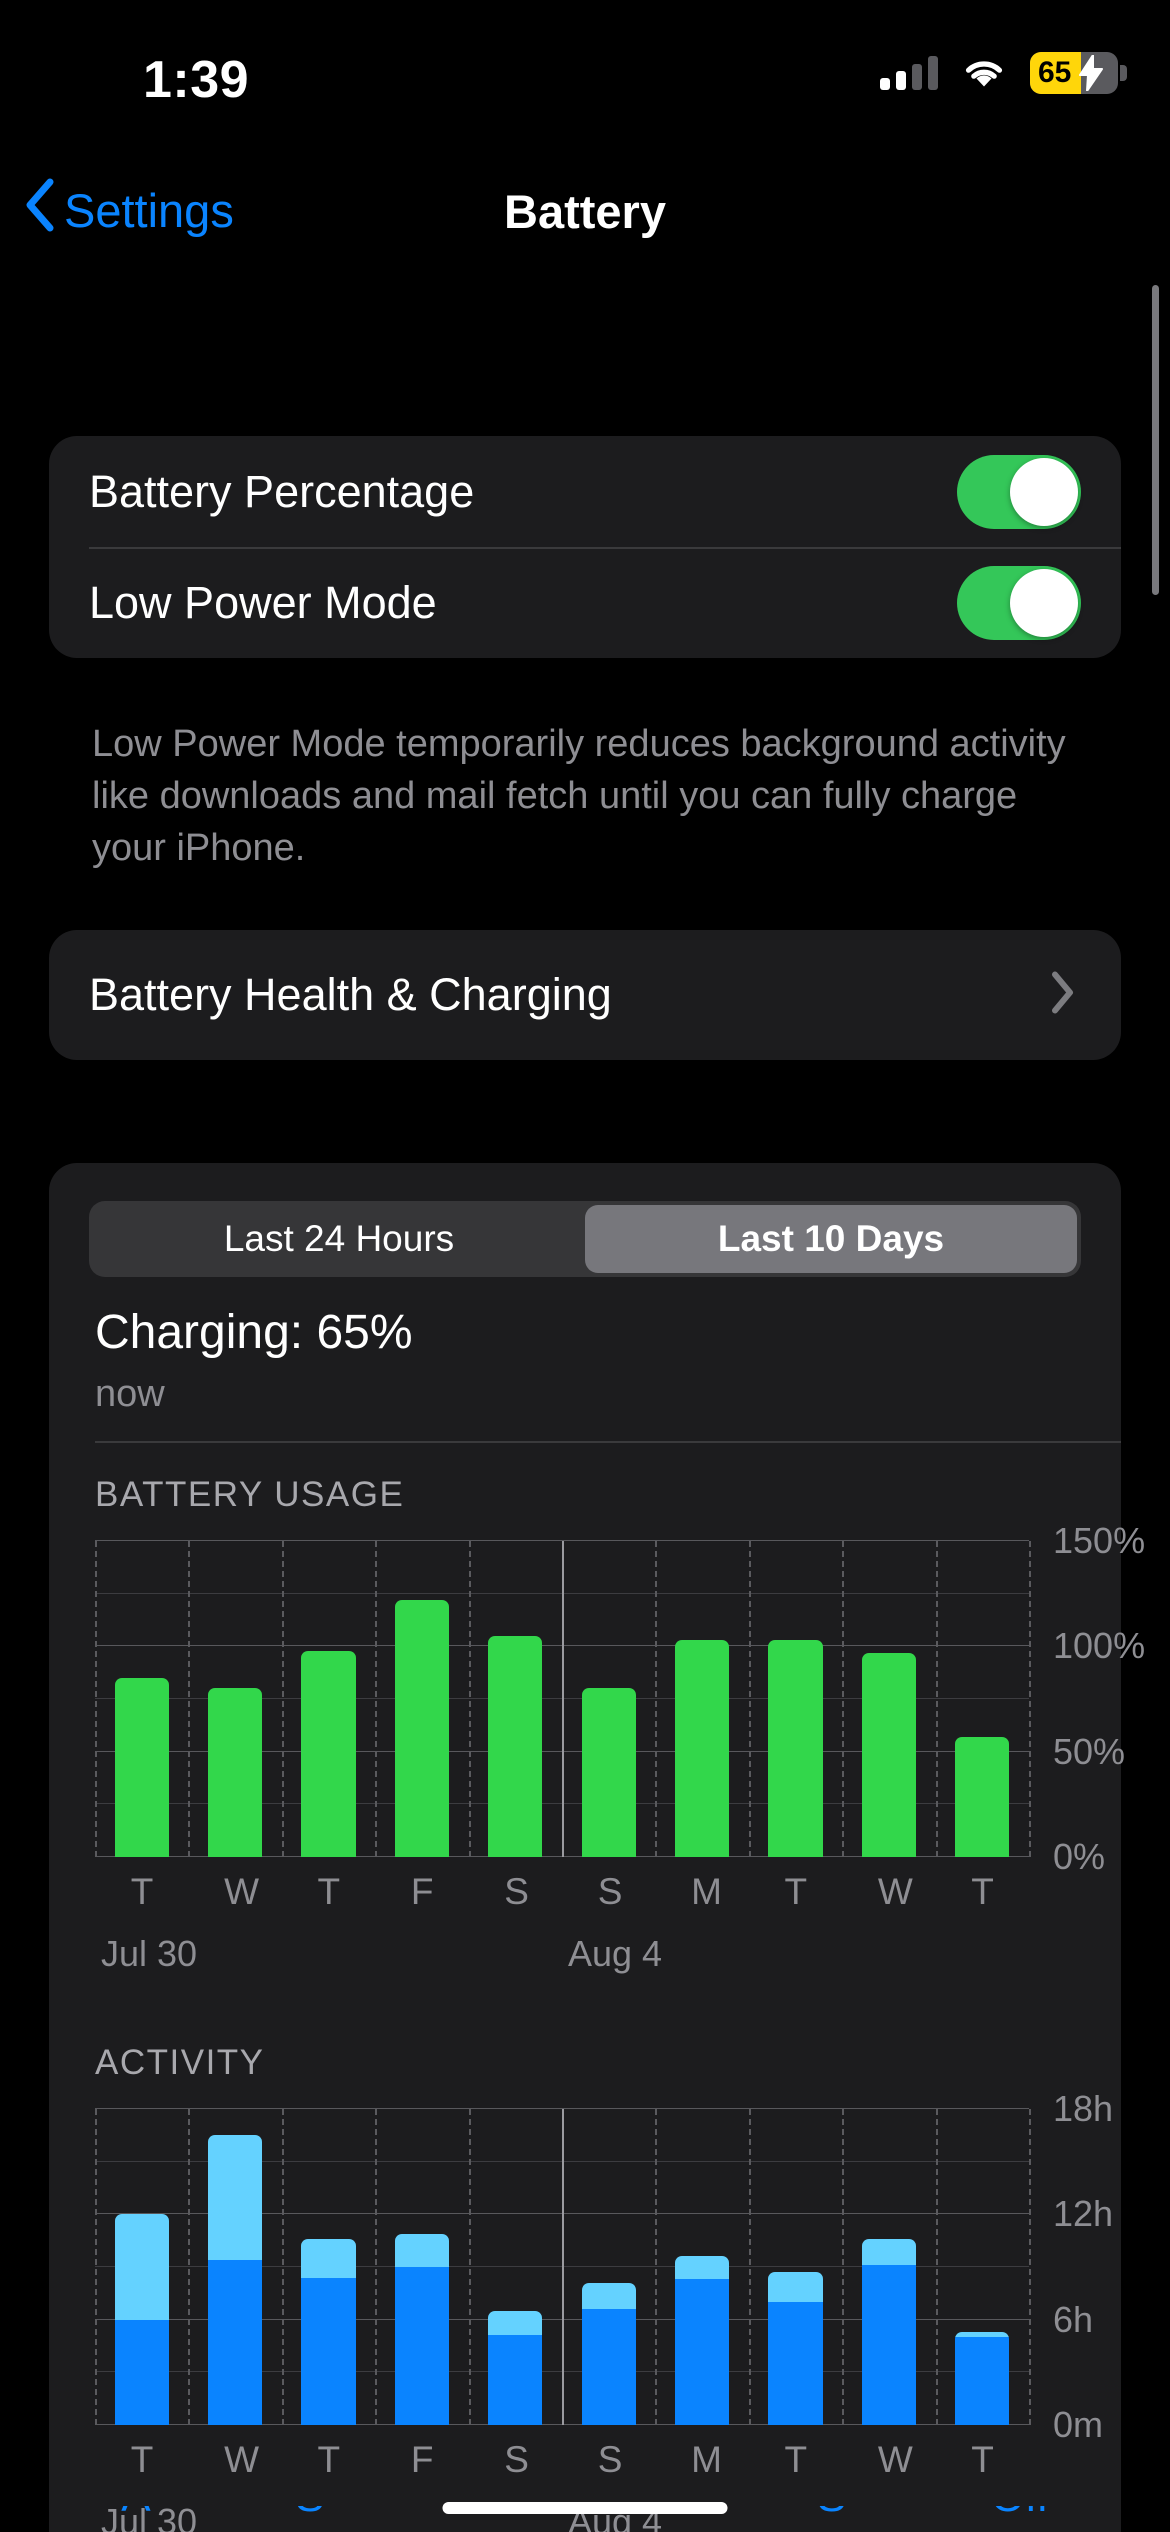 Image resolution: width=1170 pixels, height=2532 pixels. Describe the element at coordinates (909, 73) in the screenshot. I see `cellular-bars-icon` at that location.